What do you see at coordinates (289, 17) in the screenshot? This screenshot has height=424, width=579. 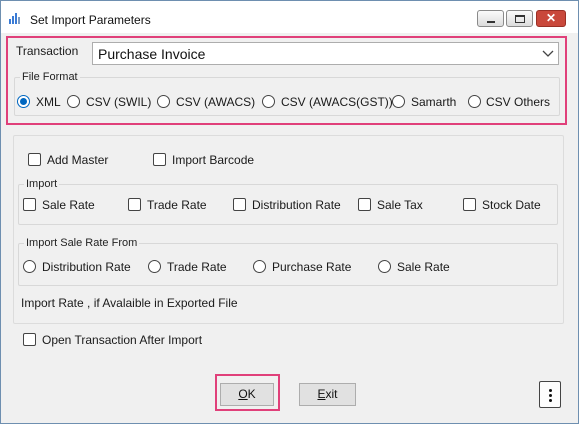 I see `title-bar: Set Import Parameters ✕` at bounding box center [289, 17].